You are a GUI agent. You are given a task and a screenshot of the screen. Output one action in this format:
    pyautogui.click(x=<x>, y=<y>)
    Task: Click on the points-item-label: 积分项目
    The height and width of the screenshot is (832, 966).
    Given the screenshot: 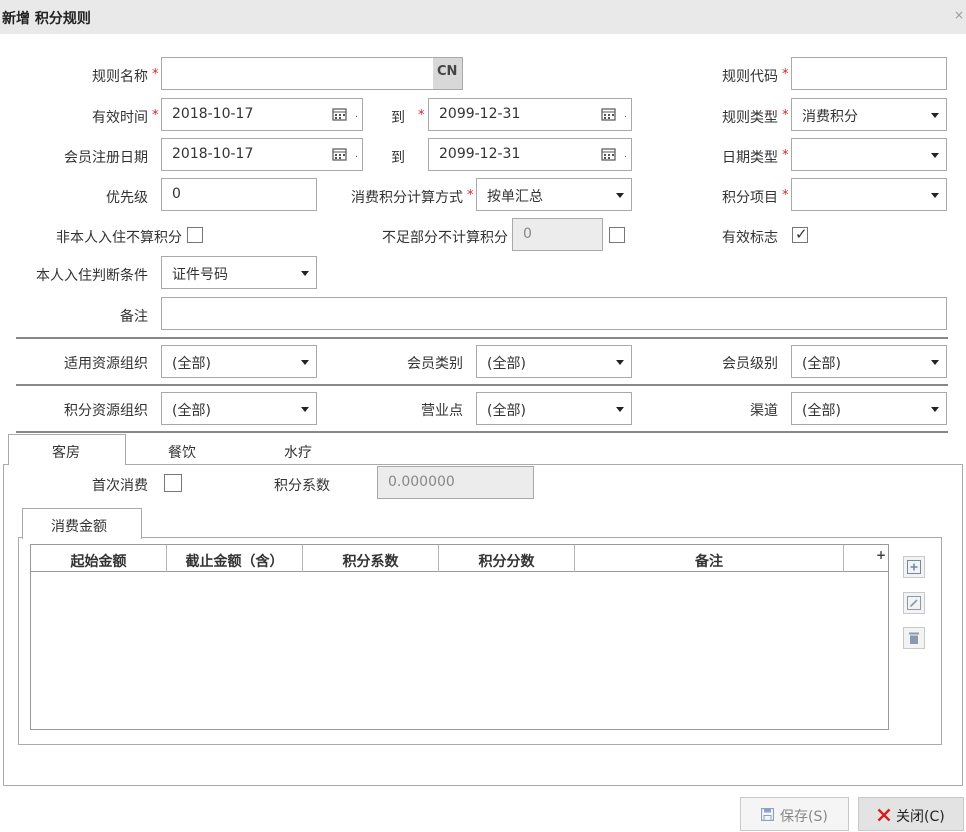 What is the action you would take?
    pyautogui.click(x=750, y=198)
    